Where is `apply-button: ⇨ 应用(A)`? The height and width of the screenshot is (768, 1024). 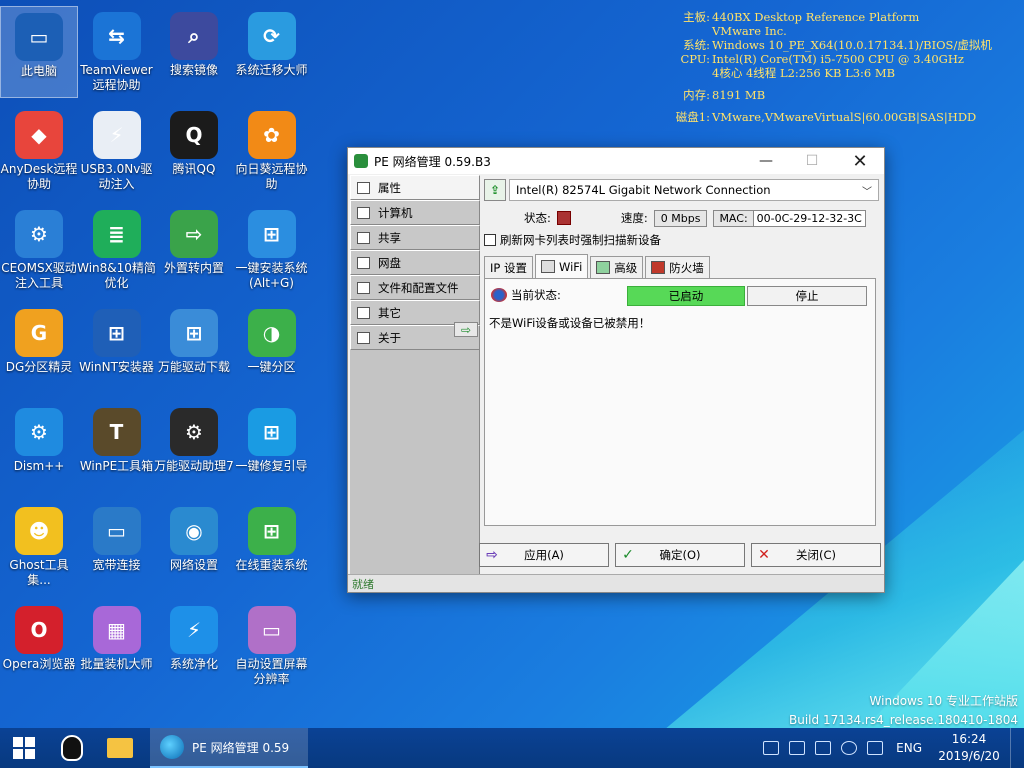
apply-button: ⇨ 应用(A) is located at coordinates (544, 555).